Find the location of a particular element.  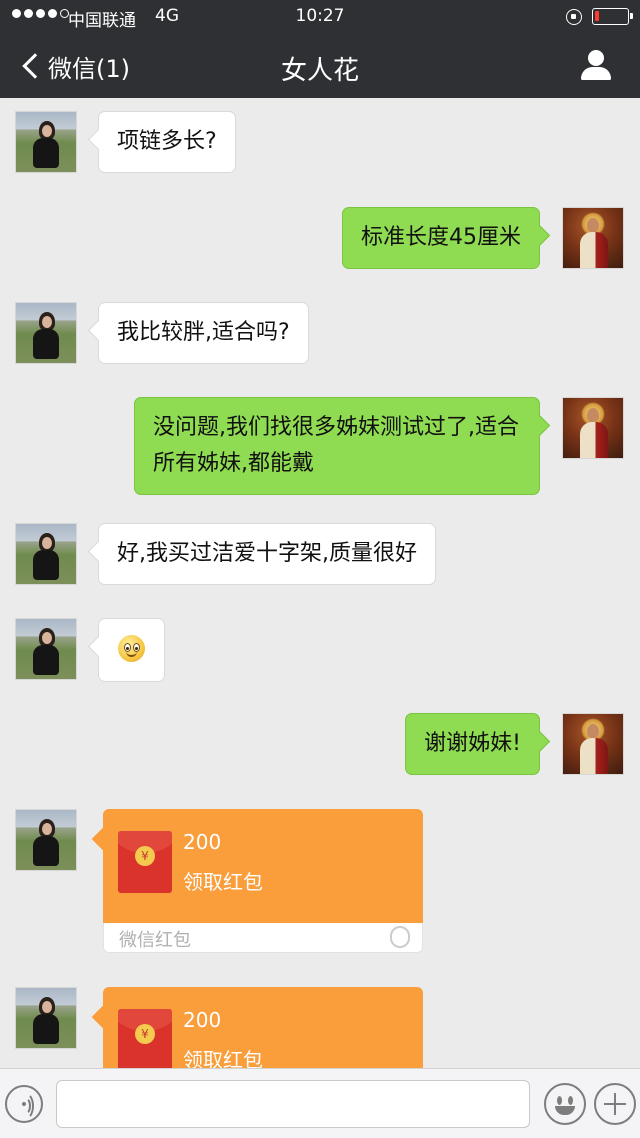

lock-rotation-icon is located at coordinates (574, 17).